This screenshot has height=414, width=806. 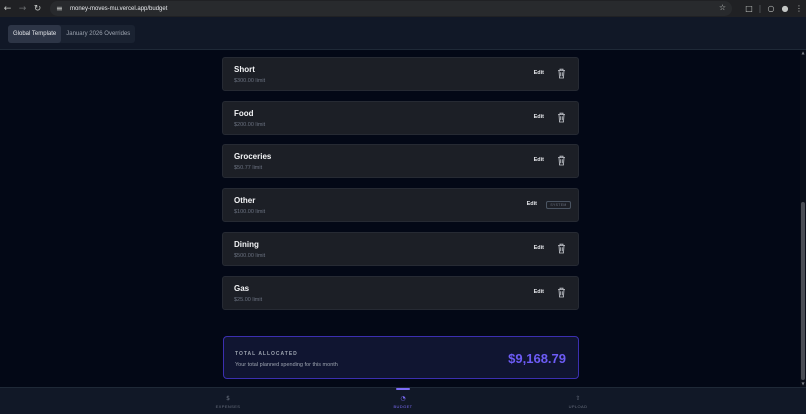 What do you see at coordinates (7, 8) in the screenshot?
I see `back-icon: ←` at bounding box center [7, 8].